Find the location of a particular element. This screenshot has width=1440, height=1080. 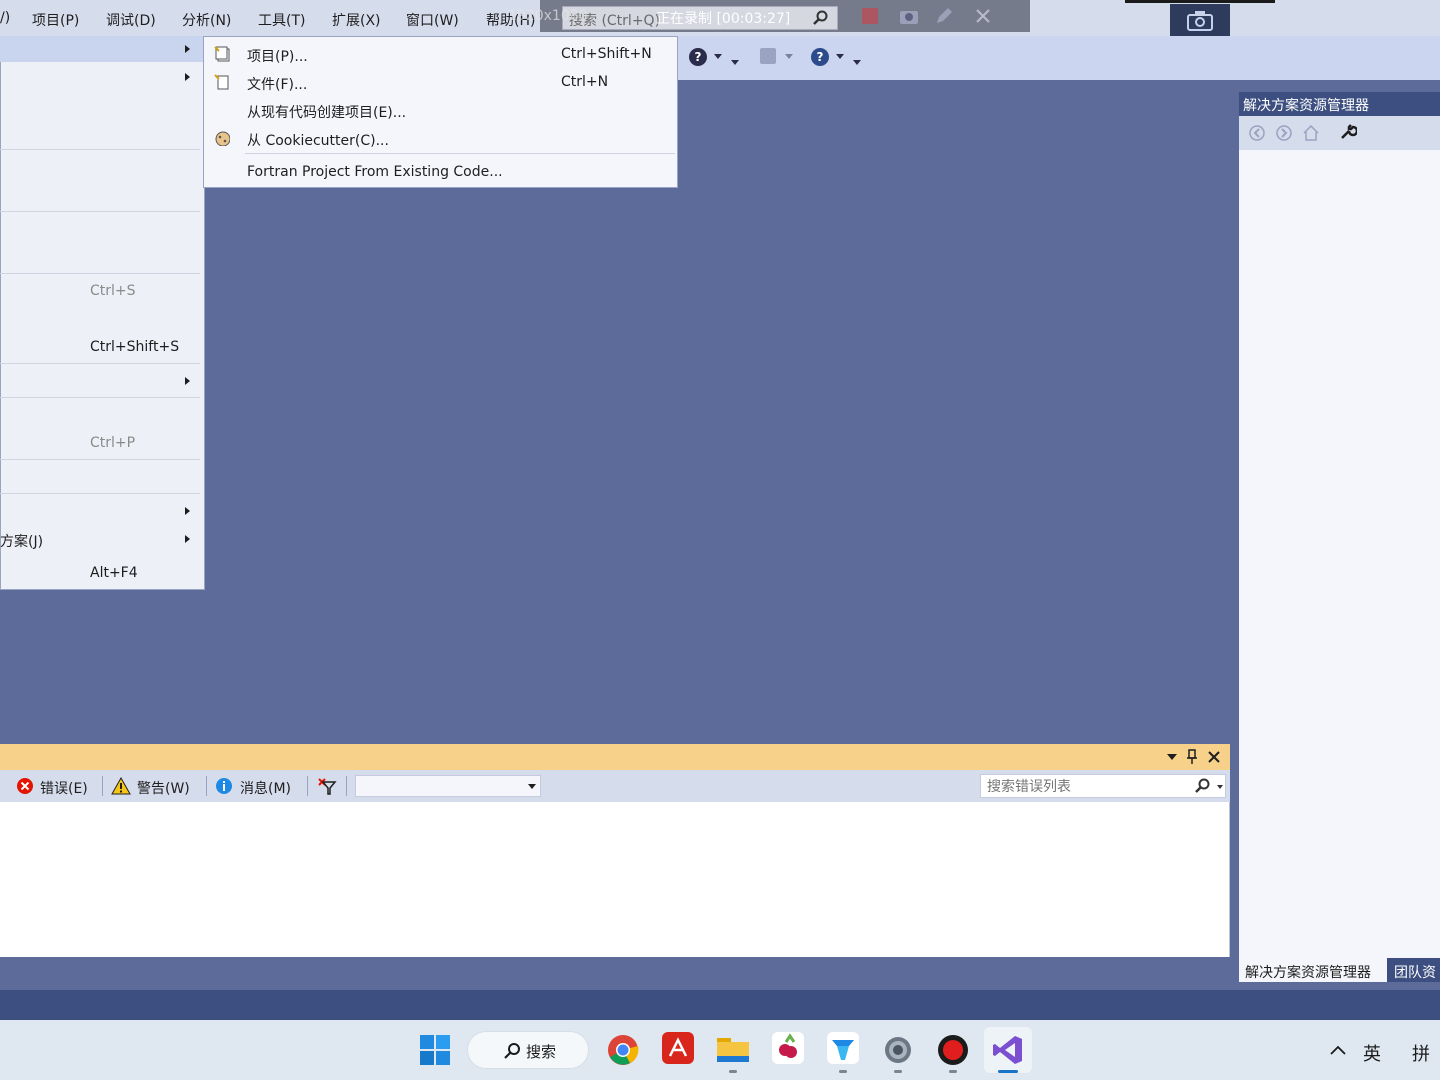

menu-project: 项目(P) is located at coordinates (55, 20).